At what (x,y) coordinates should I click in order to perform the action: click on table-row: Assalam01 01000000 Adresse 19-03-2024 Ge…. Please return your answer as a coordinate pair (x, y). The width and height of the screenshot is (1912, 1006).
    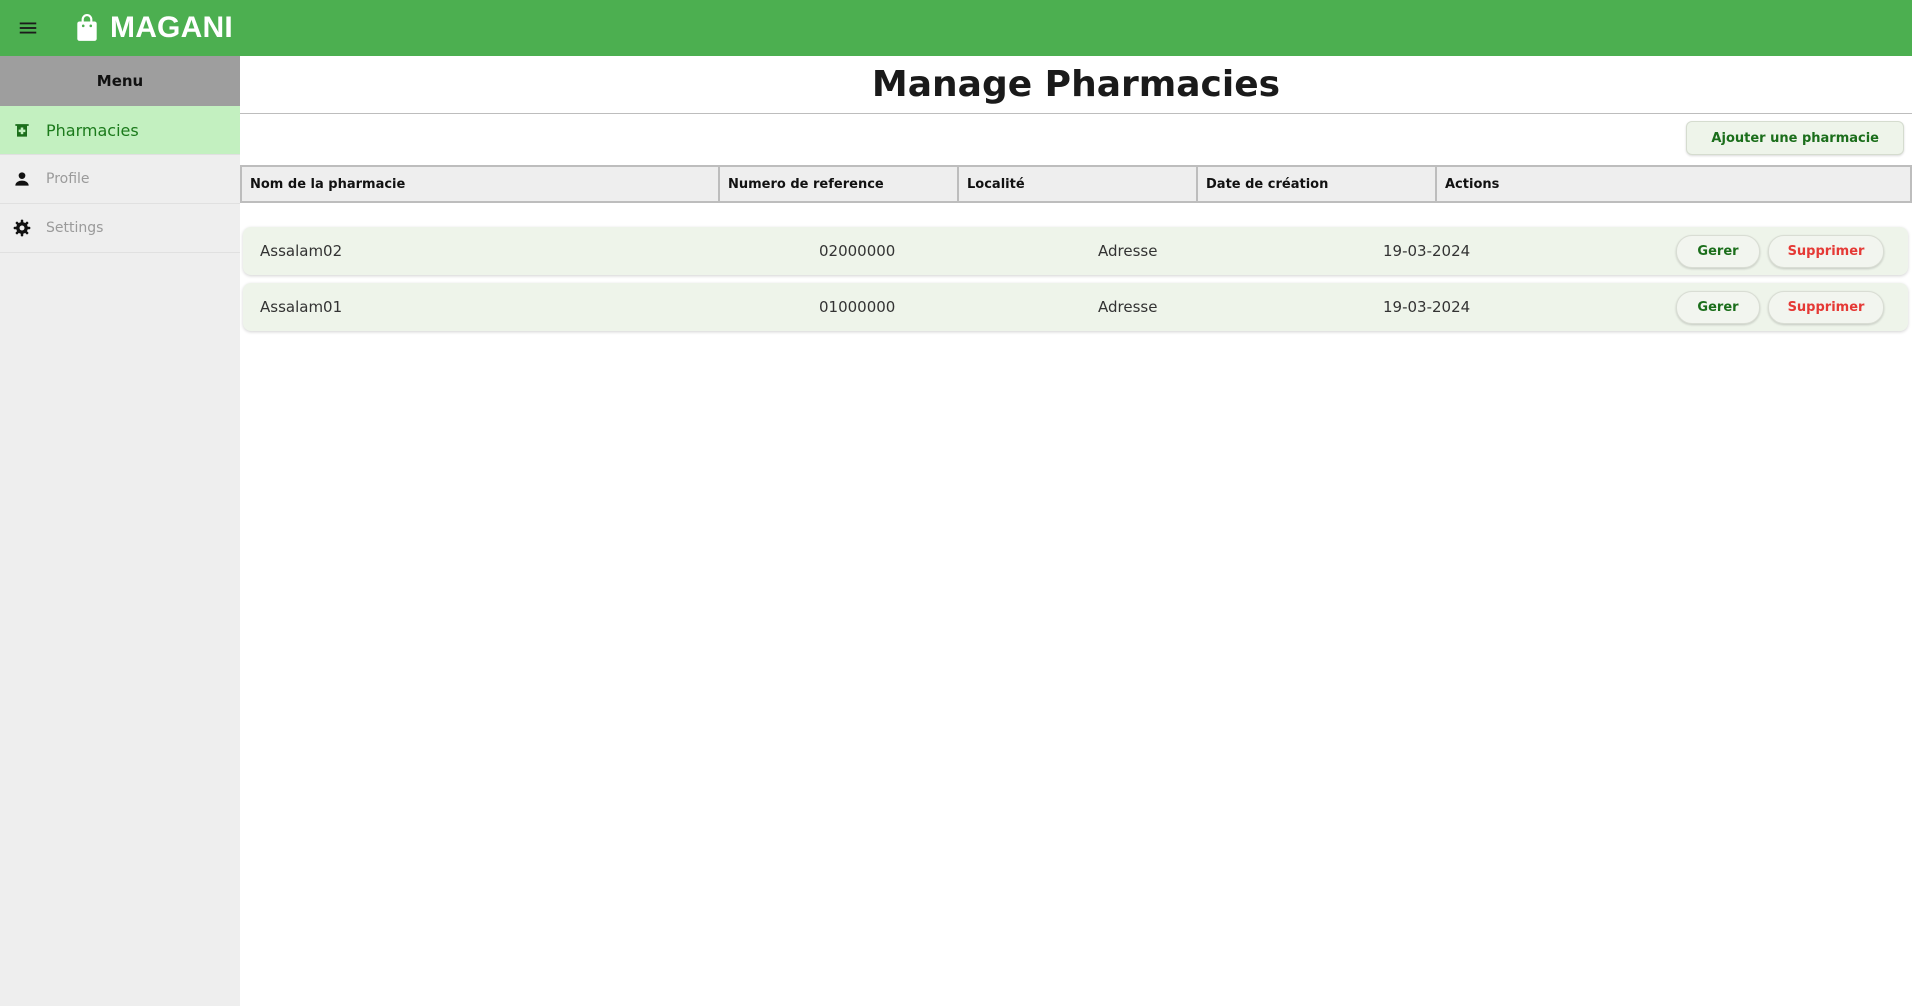
    Looking at the image, I should click on (1075, 307).